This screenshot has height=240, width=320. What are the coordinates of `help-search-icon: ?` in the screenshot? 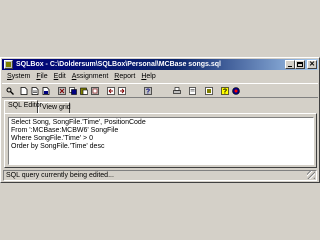 It's located at (148, 91).